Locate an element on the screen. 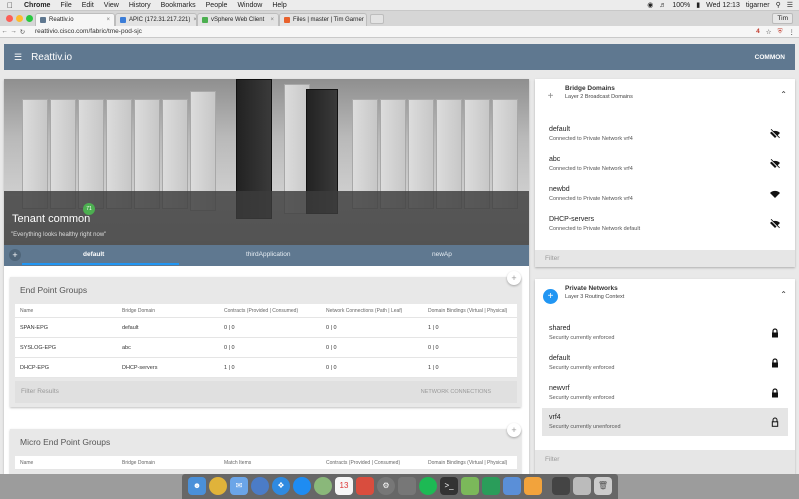 Image resolution: width=799 pixels, height=499 pixels. hamburger-icon: ☰ is located at coordinates (18, 57).